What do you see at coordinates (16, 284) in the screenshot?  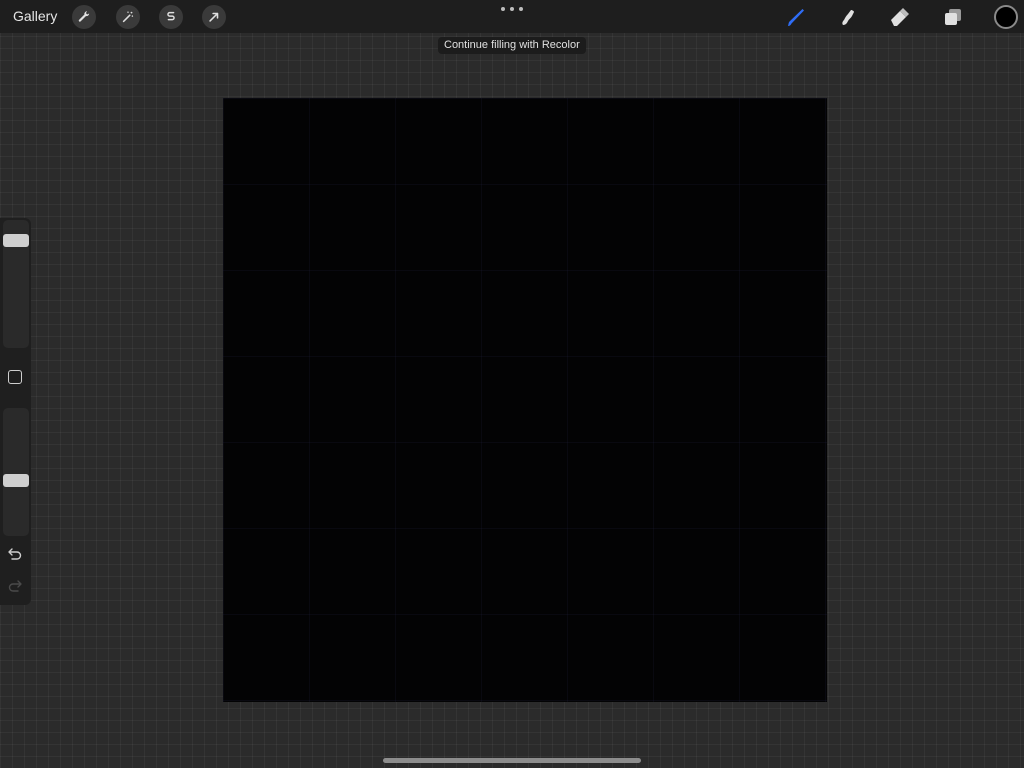 I see `brush-size-slider` at bounding box center [16, 284].